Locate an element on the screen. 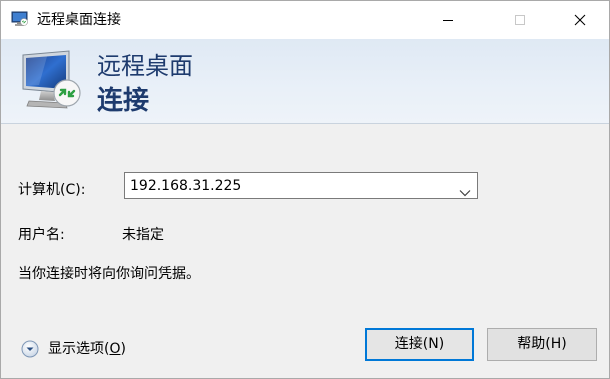 Image resolution: width=610 pixels, height=379 pixels. minimize-icon is located at coordinates (448, 20).